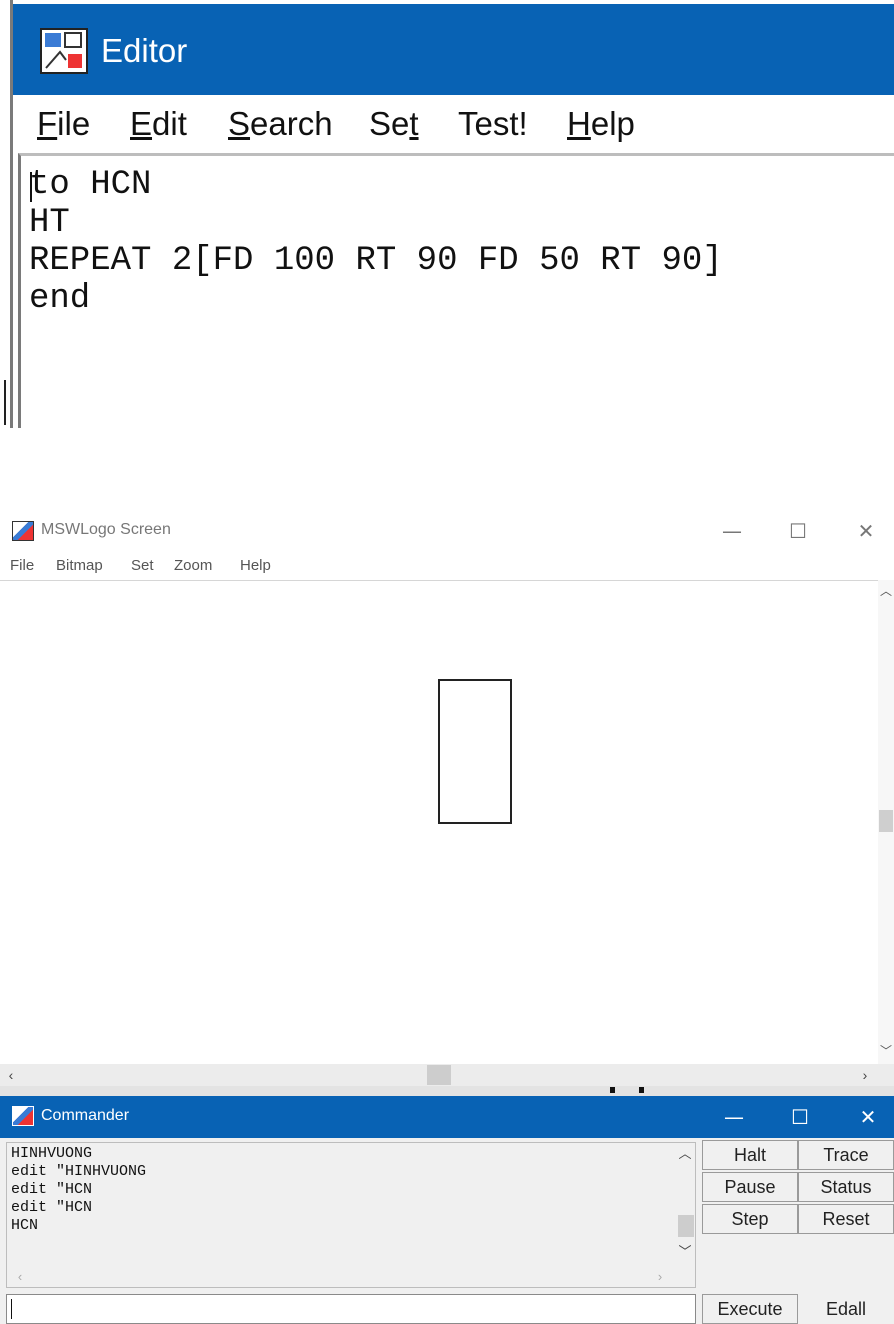 The width and height of the screenshot is (894, 1324). What do you see at coordinates (78, 1226) in the screenshot?
I see `history-line: HCN` at bounding box center [78, 1226].